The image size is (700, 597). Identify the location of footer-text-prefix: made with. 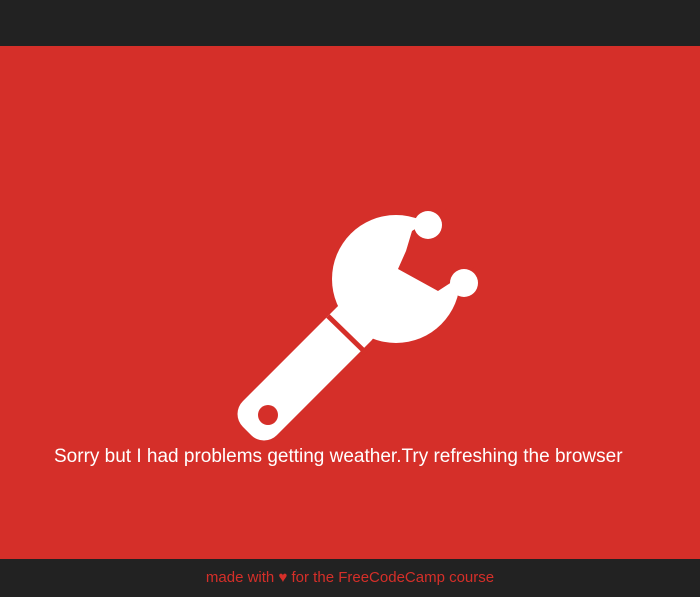
(242, 577).